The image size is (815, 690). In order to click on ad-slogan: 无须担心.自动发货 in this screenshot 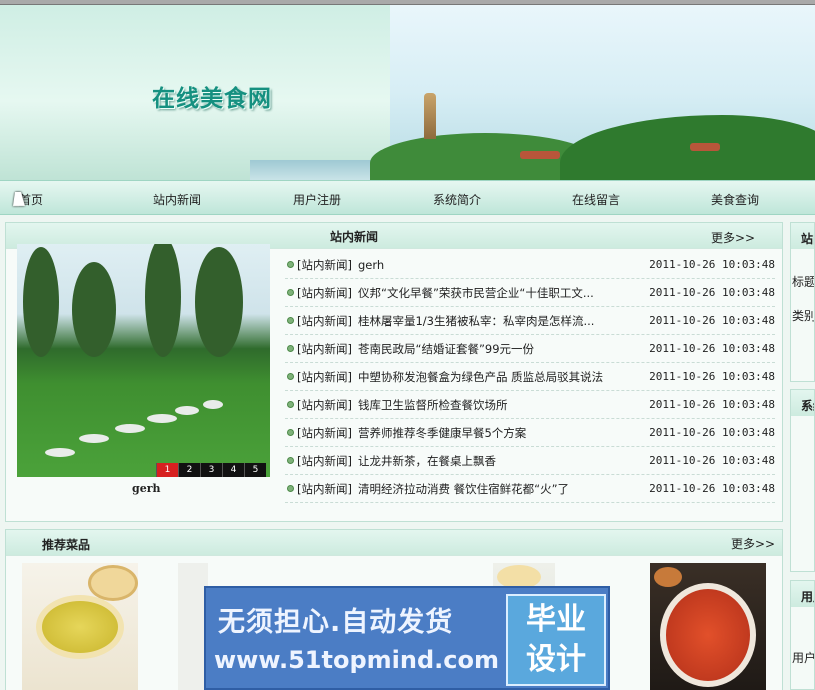, I will do `click(336, 622)`.